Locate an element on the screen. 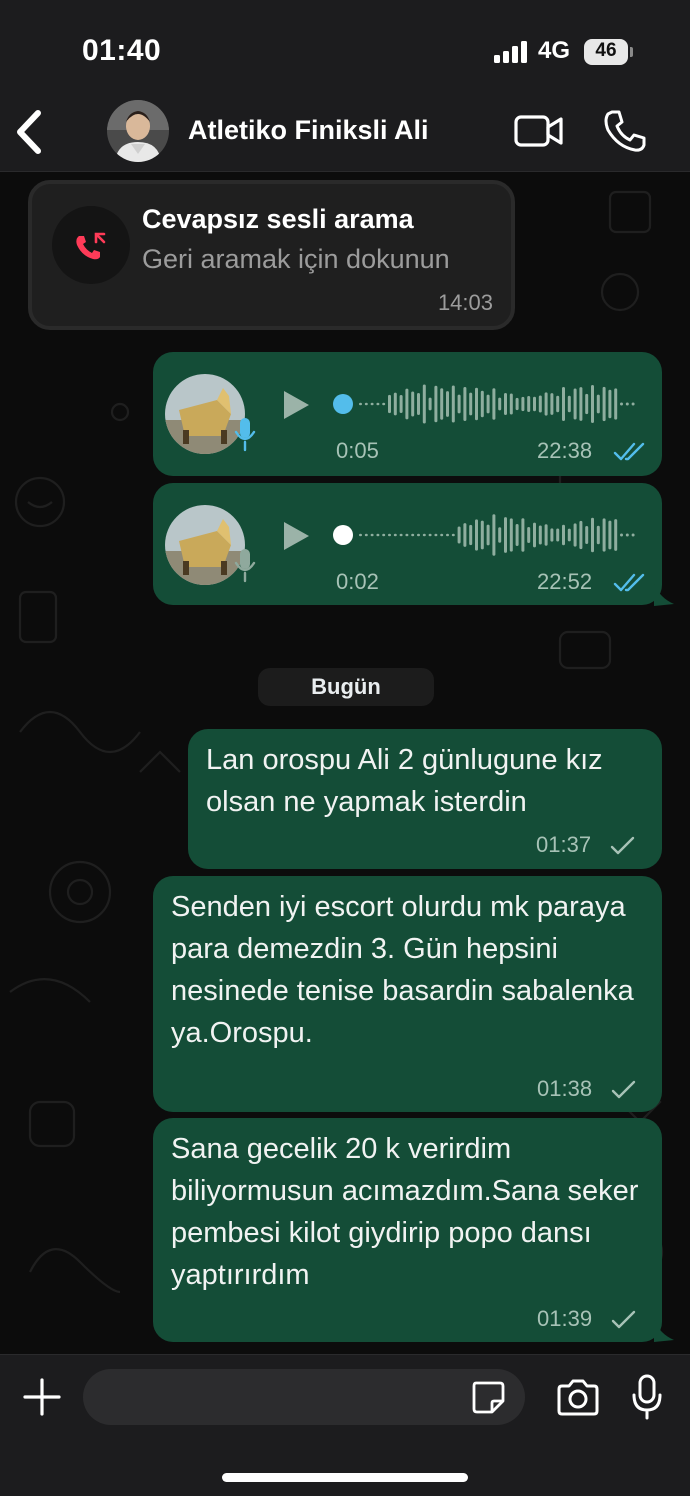  sticker-icon is located at coordinates (488, 1397).